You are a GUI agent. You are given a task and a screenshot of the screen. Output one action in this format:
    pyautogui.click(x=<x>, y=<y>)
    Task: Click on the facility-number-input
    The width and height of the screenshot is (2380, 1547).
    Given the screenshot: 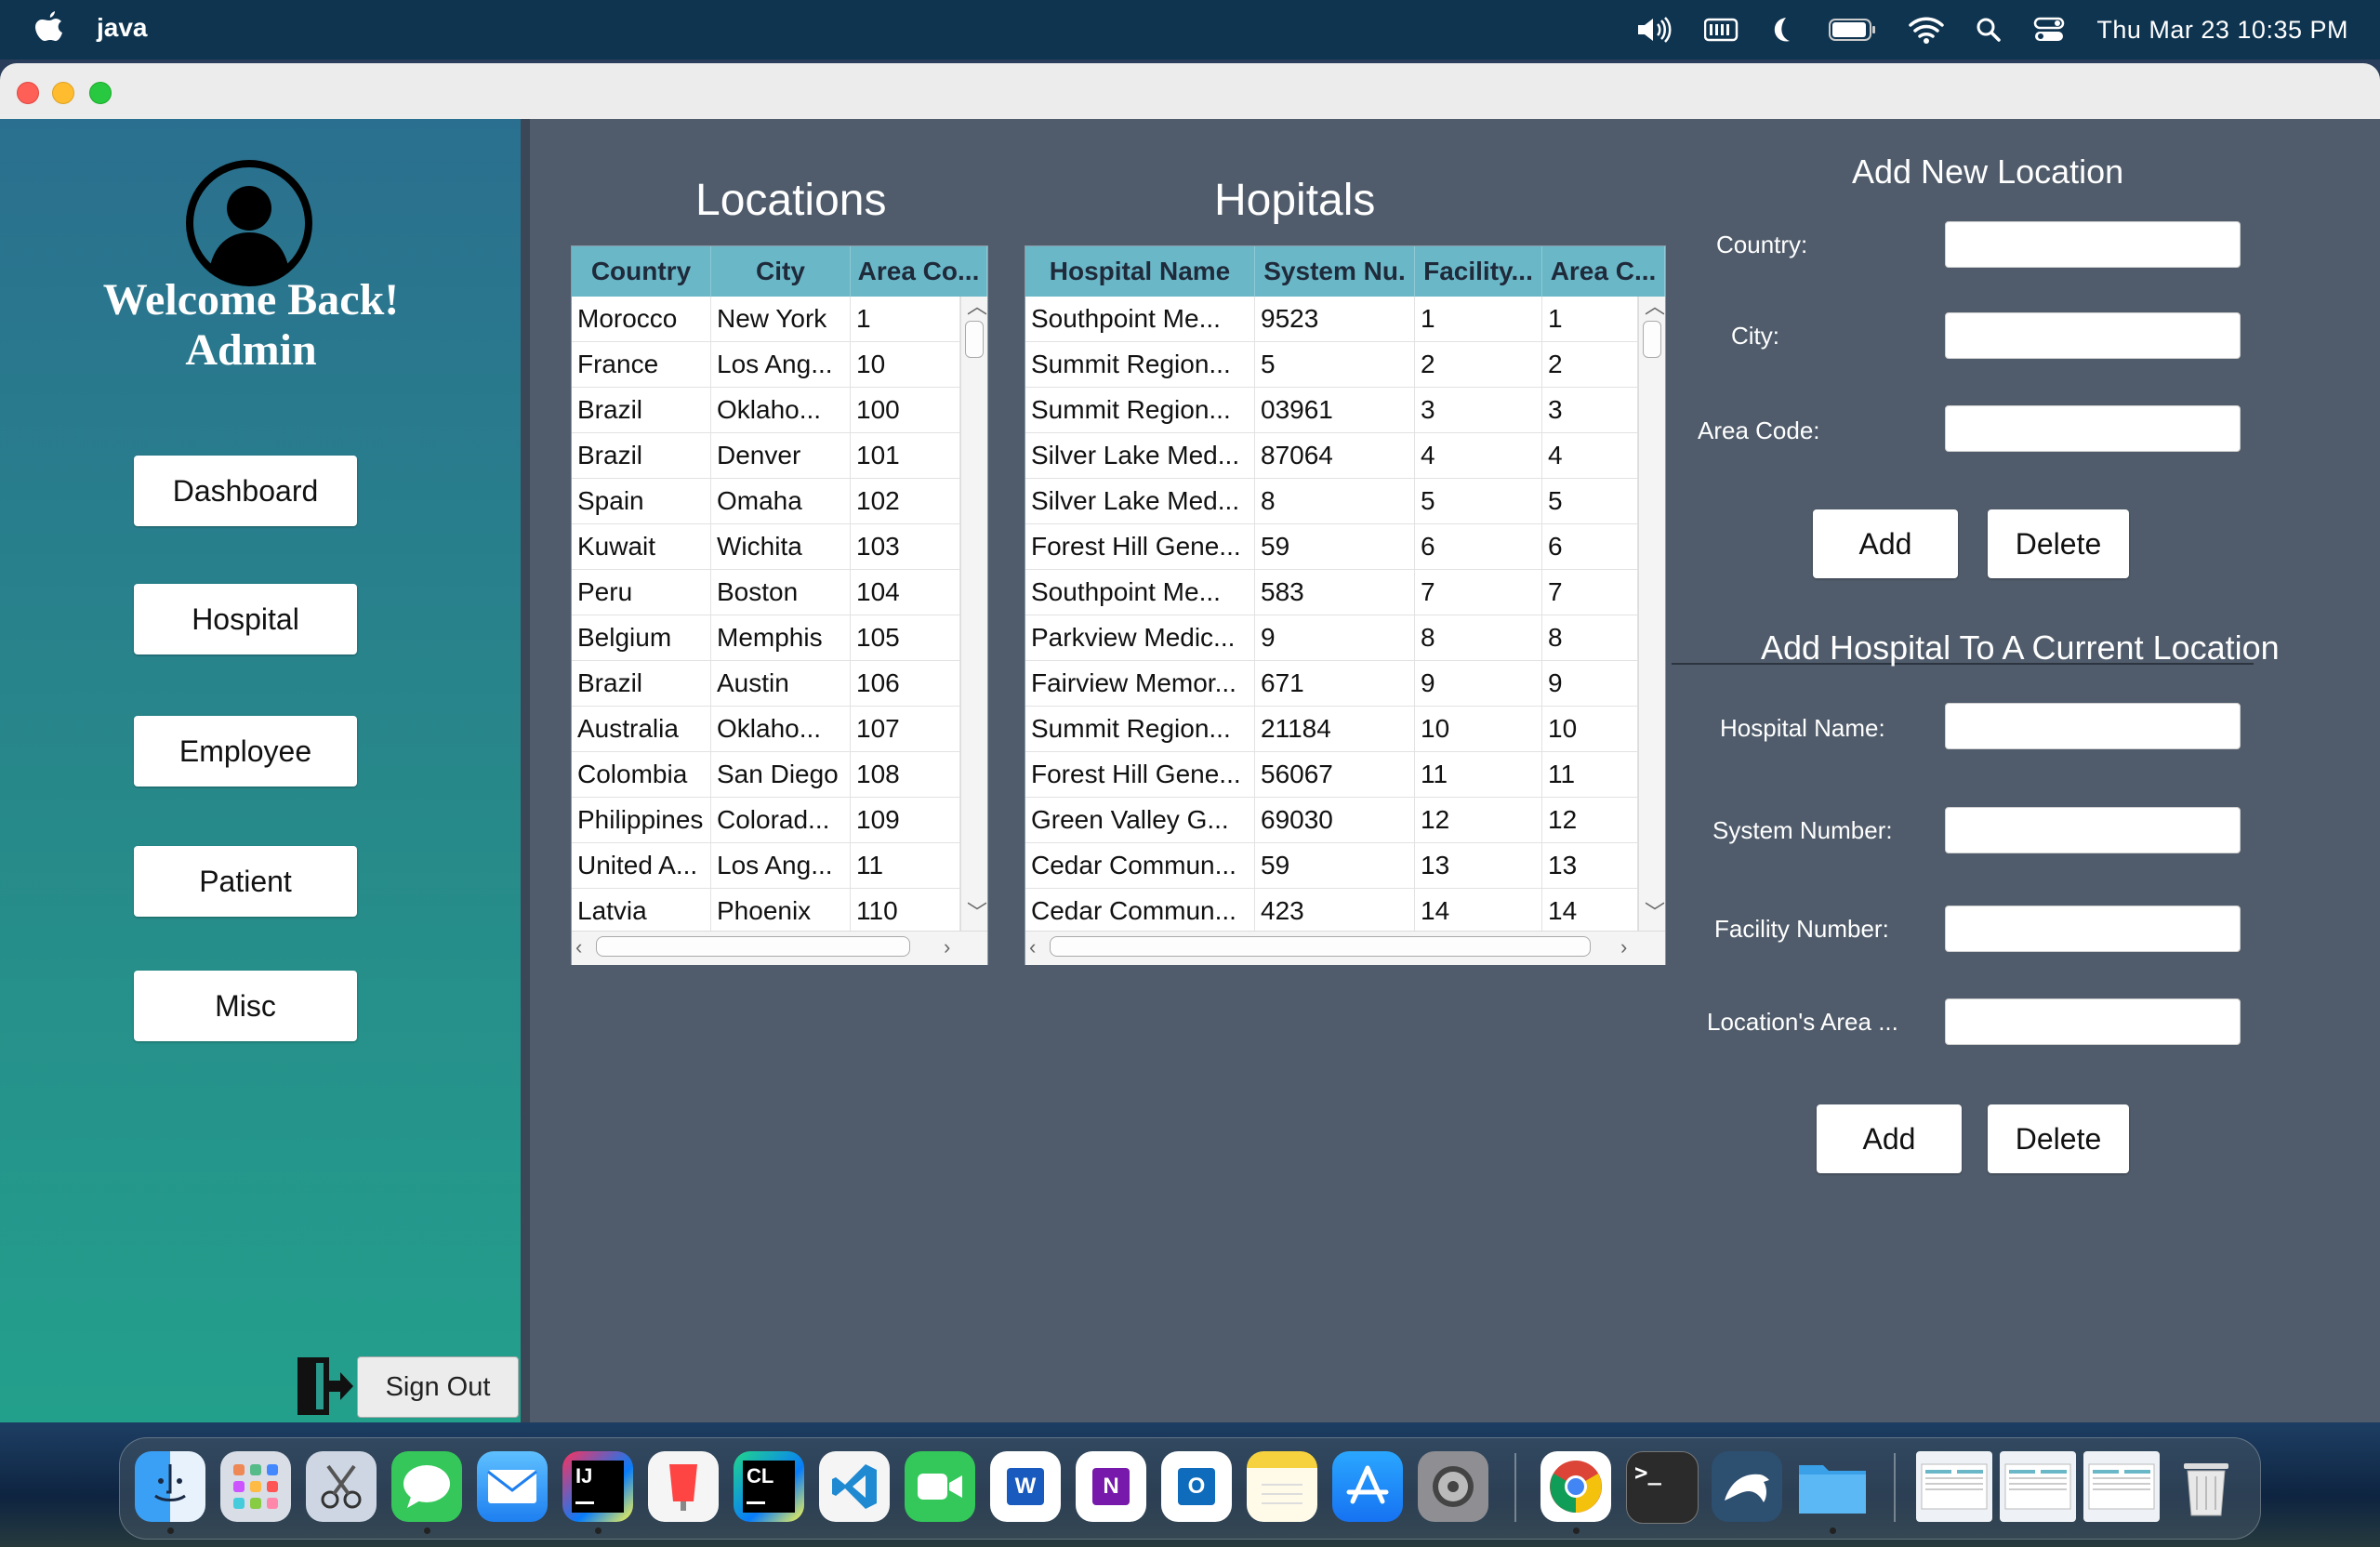 What is the action you would take?
    pyautogui.click(x=2093, y=929)
    